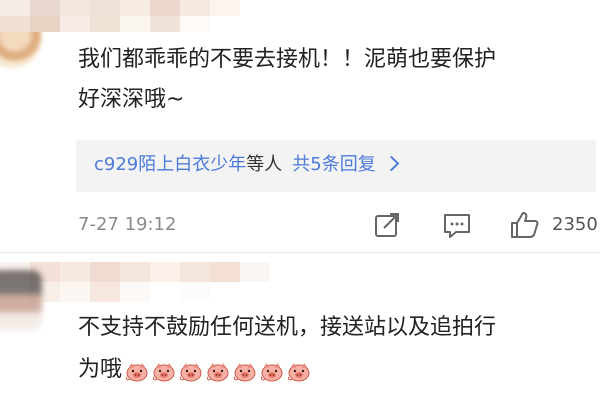  I want to click on comment-text-line: 我们都乖乖的不要去接机！！泥萌也要保护, so click(287, 59).